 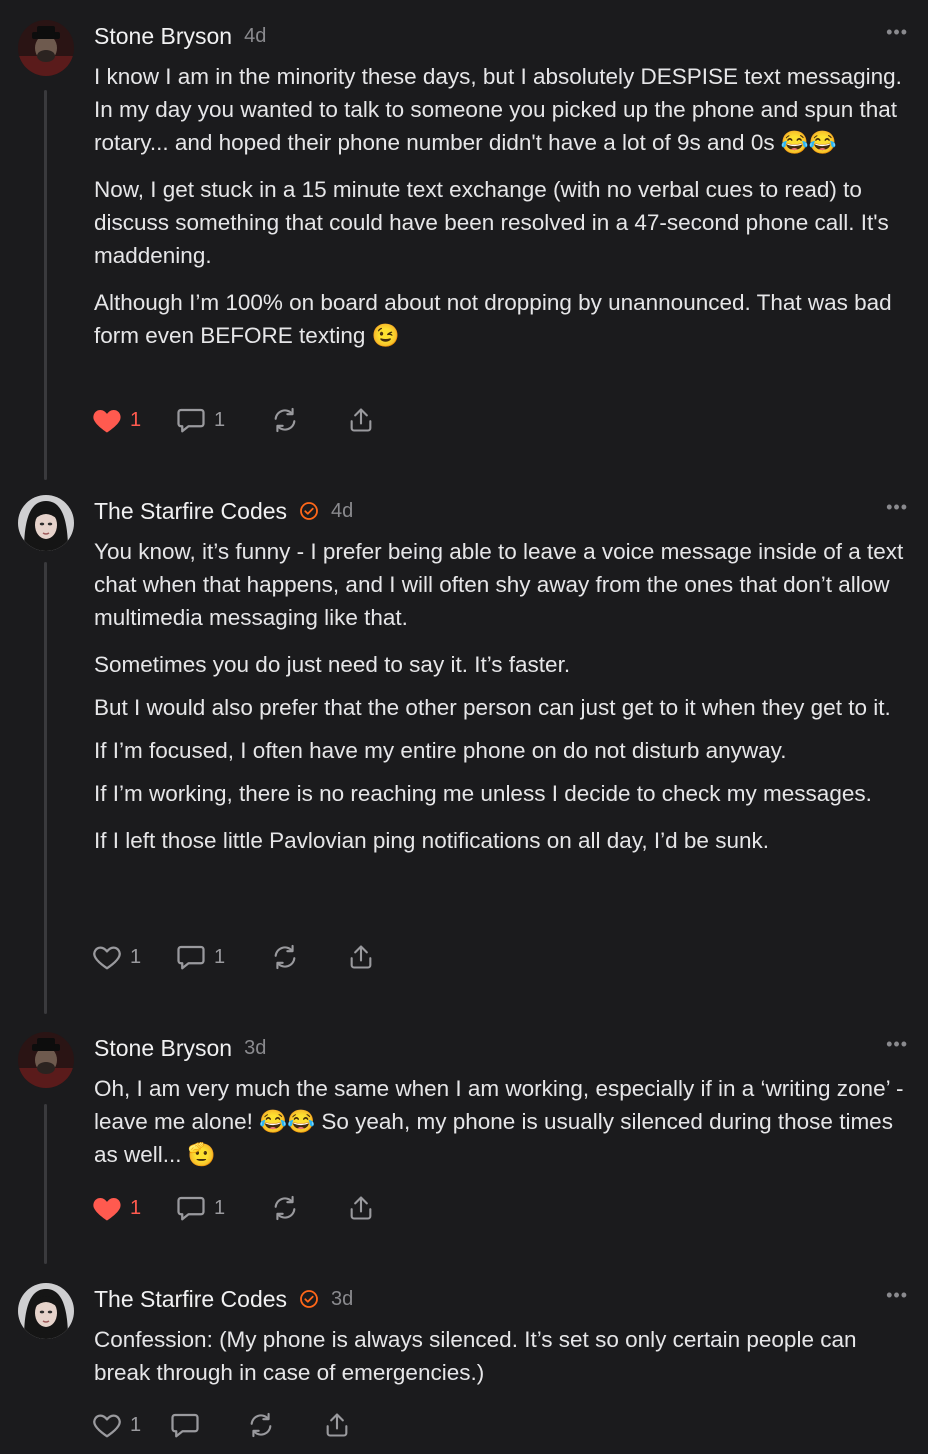 I want to click on comment-header: Stone Bryson 3d, so click(x=180, y=1048).